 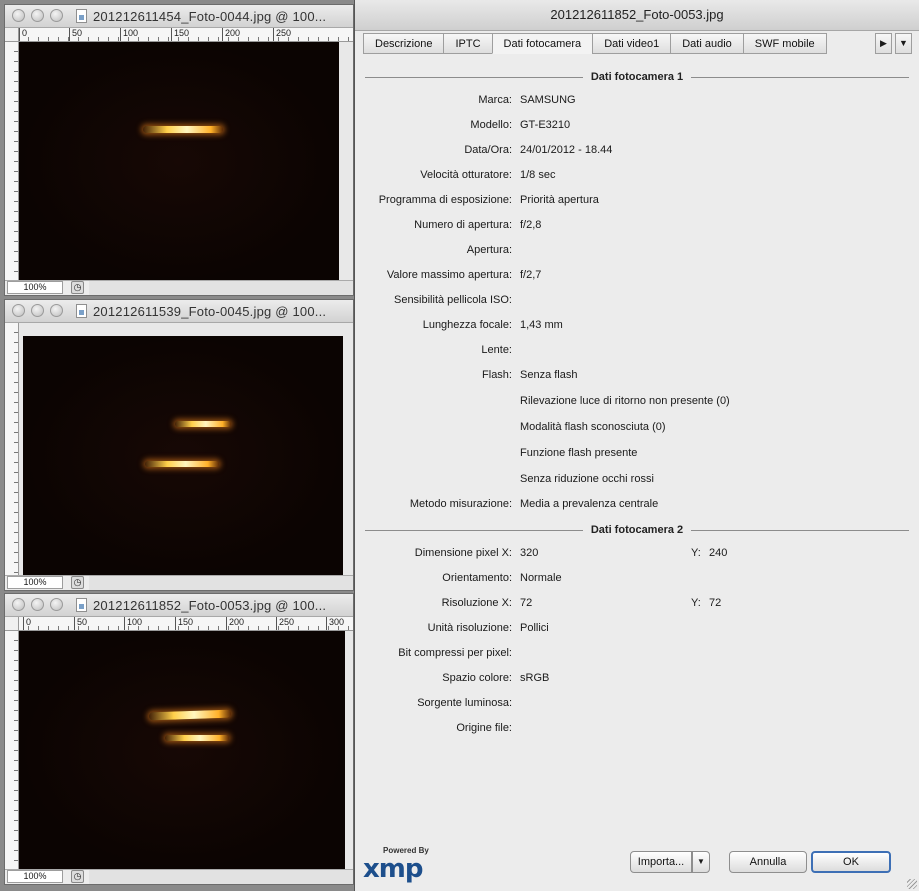 What do you see at coordinates (768, 862) in the screenshot?
I see `cancel-button: Annulla` at bounding box center [768, 862].